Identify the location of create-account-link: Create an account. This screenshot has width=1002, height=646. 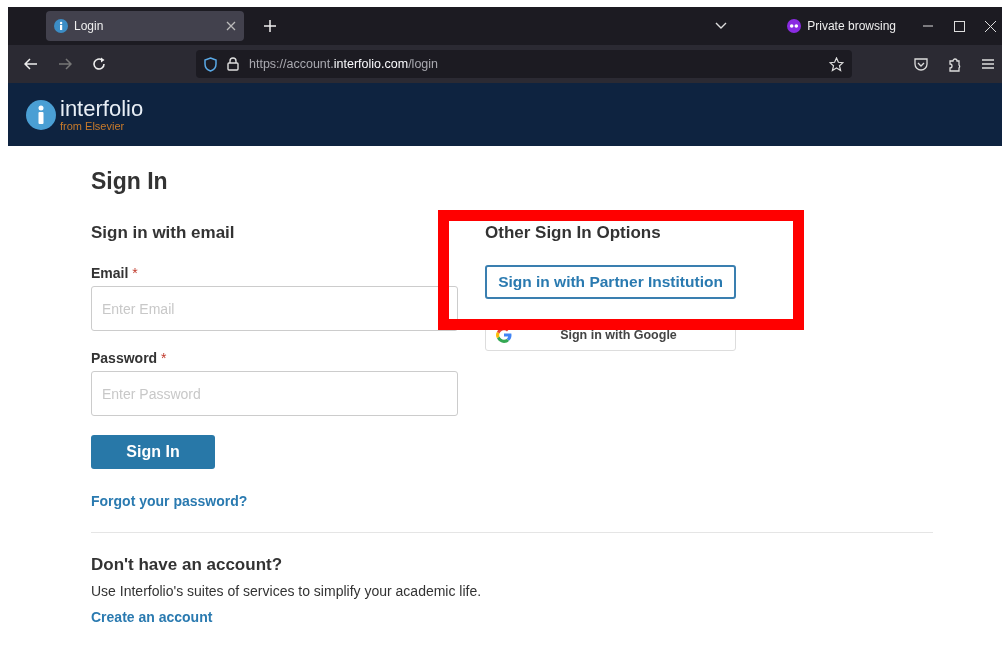
(152, 617).